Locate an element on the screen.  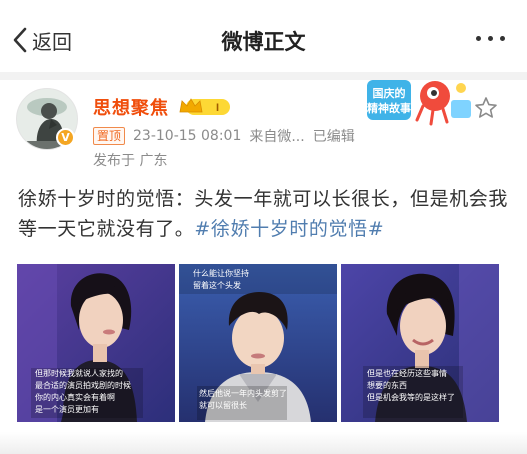
subtitle-line: 最合适的演员拍戏剧的时候 is located at coordinates (83, 385).